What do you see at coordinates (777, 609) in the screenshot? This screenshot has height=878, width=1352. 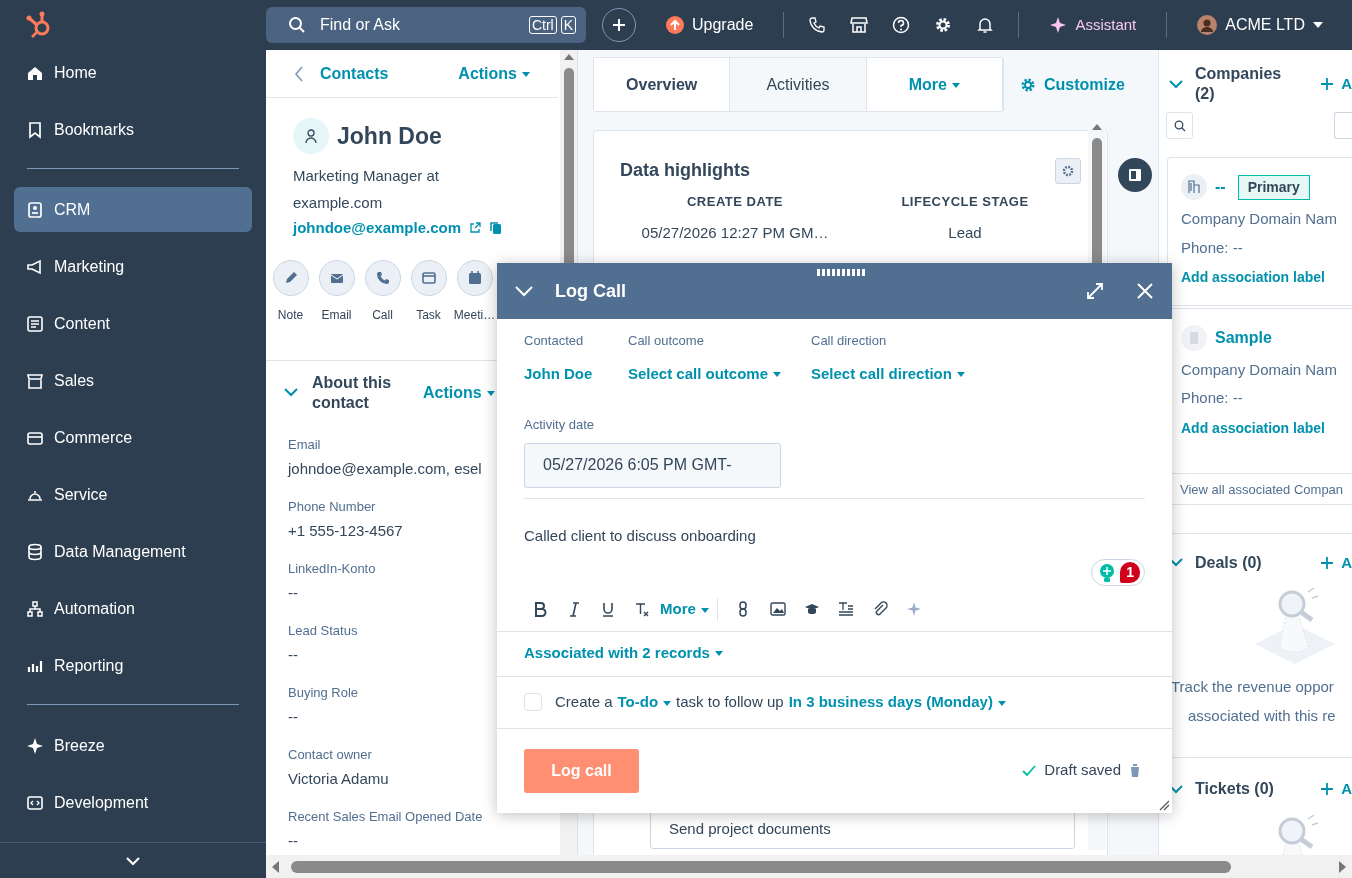 I see `image-icon` at bounding box center [777, 609].